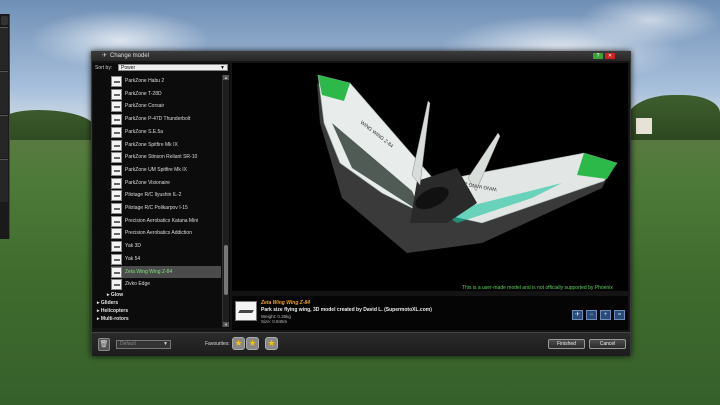 The image size is (720, 405). What do you see at coordinates (225, 201) in the screenshot?
I see `list-scrollbar: ▲ ▼` at bounding box center [225, 201].